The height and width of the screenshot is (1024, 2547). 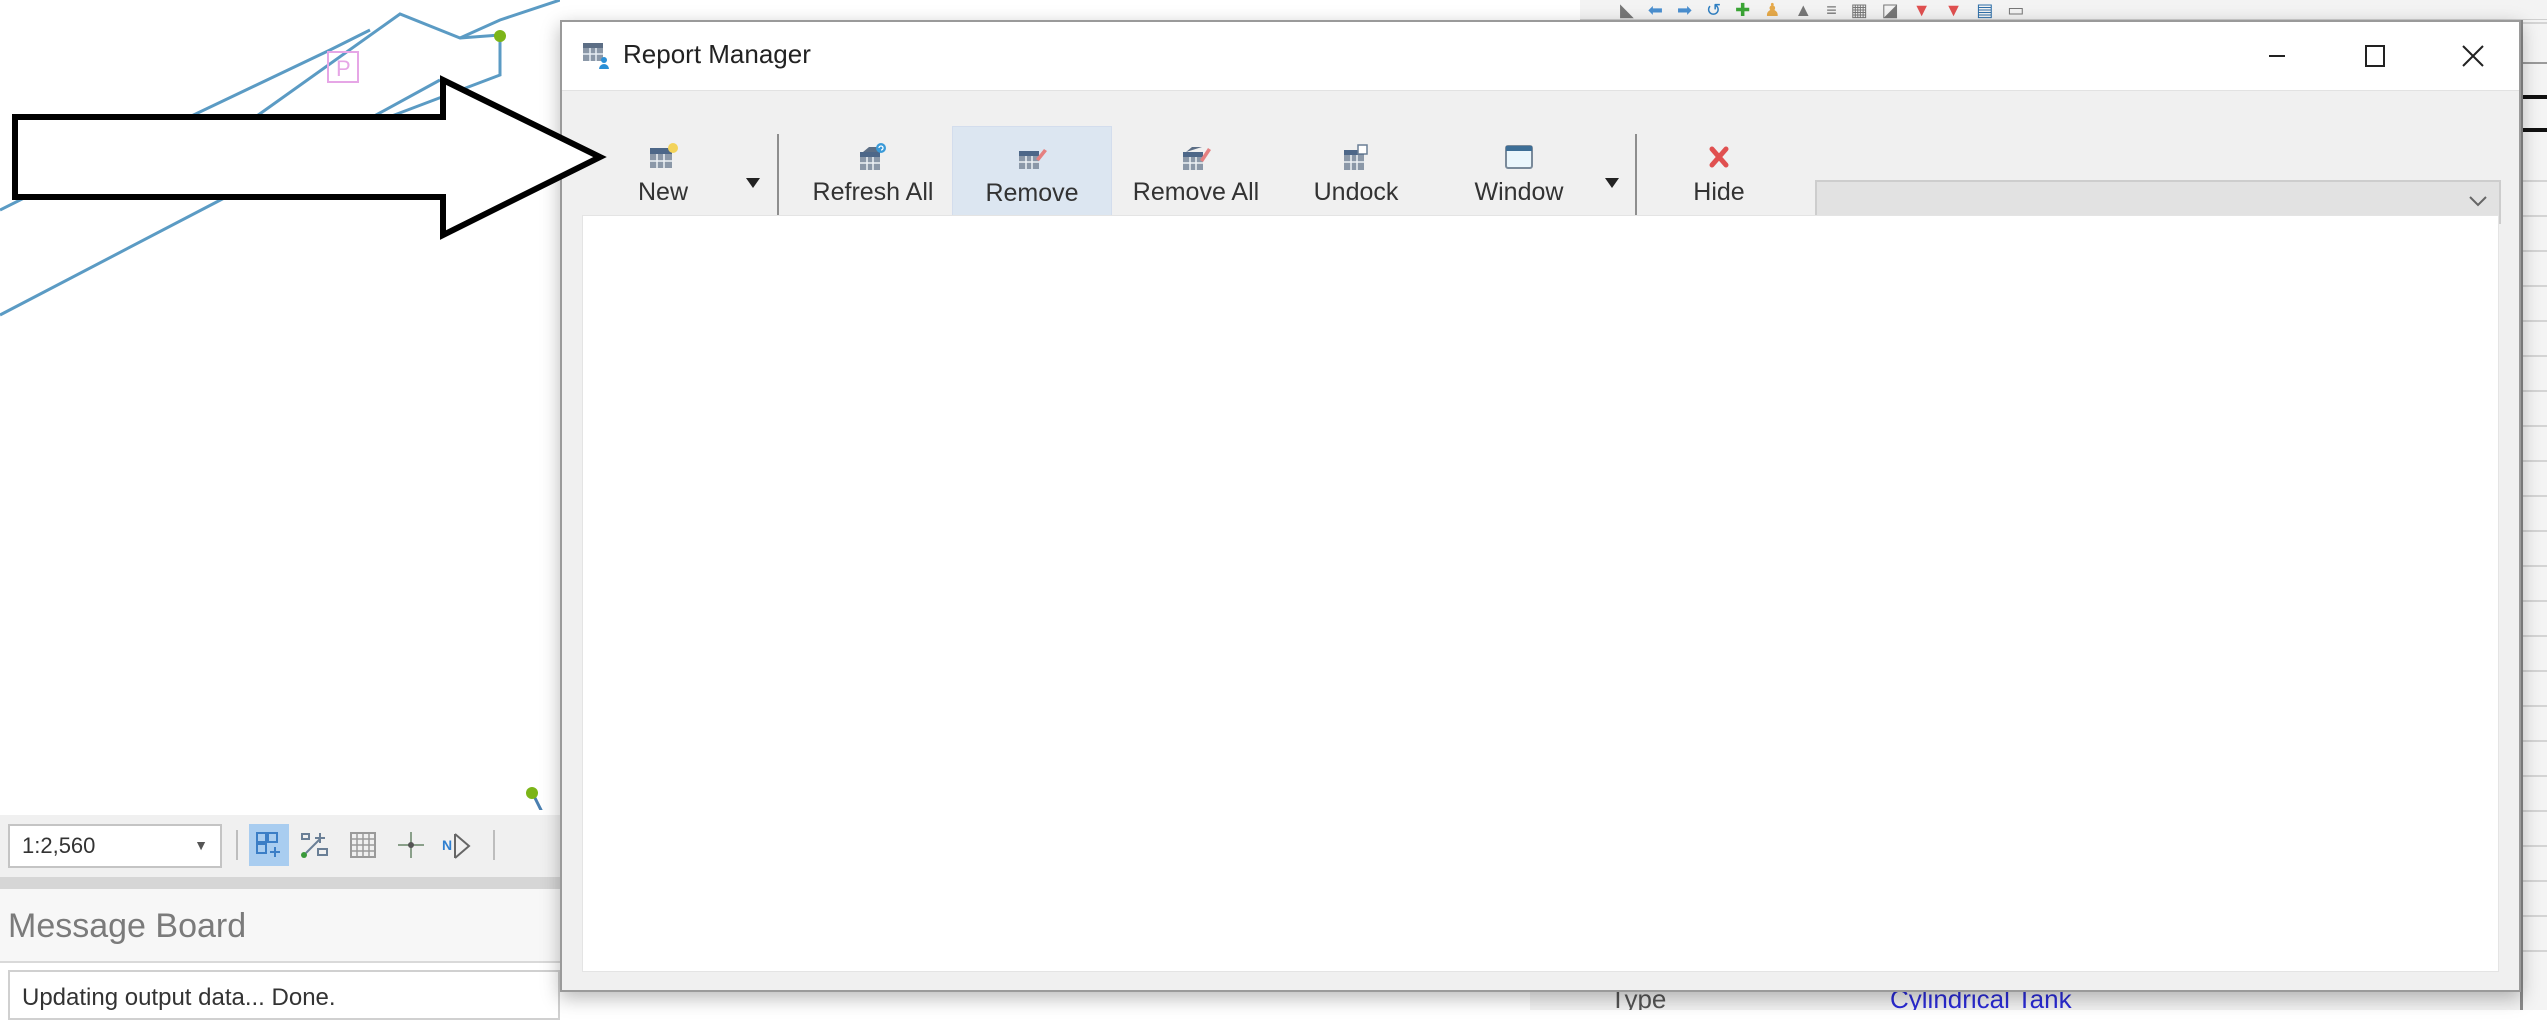 What do you see at coordinates (1831, 10) in the screenshot?
I see `align-icon: ≡` at bounding box center [1831, 10].